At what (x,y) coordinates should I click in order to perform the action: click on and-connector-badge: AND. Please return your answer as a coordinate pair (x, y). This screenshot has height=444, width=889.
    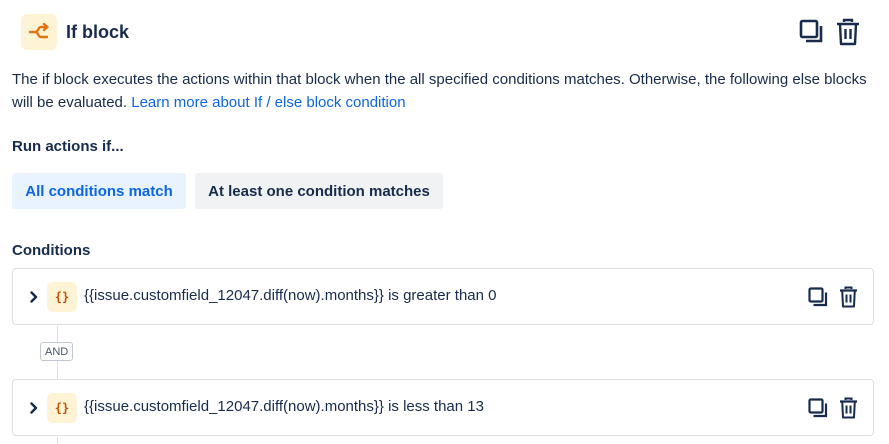
    Looking at the image, I should click on (57, 351).